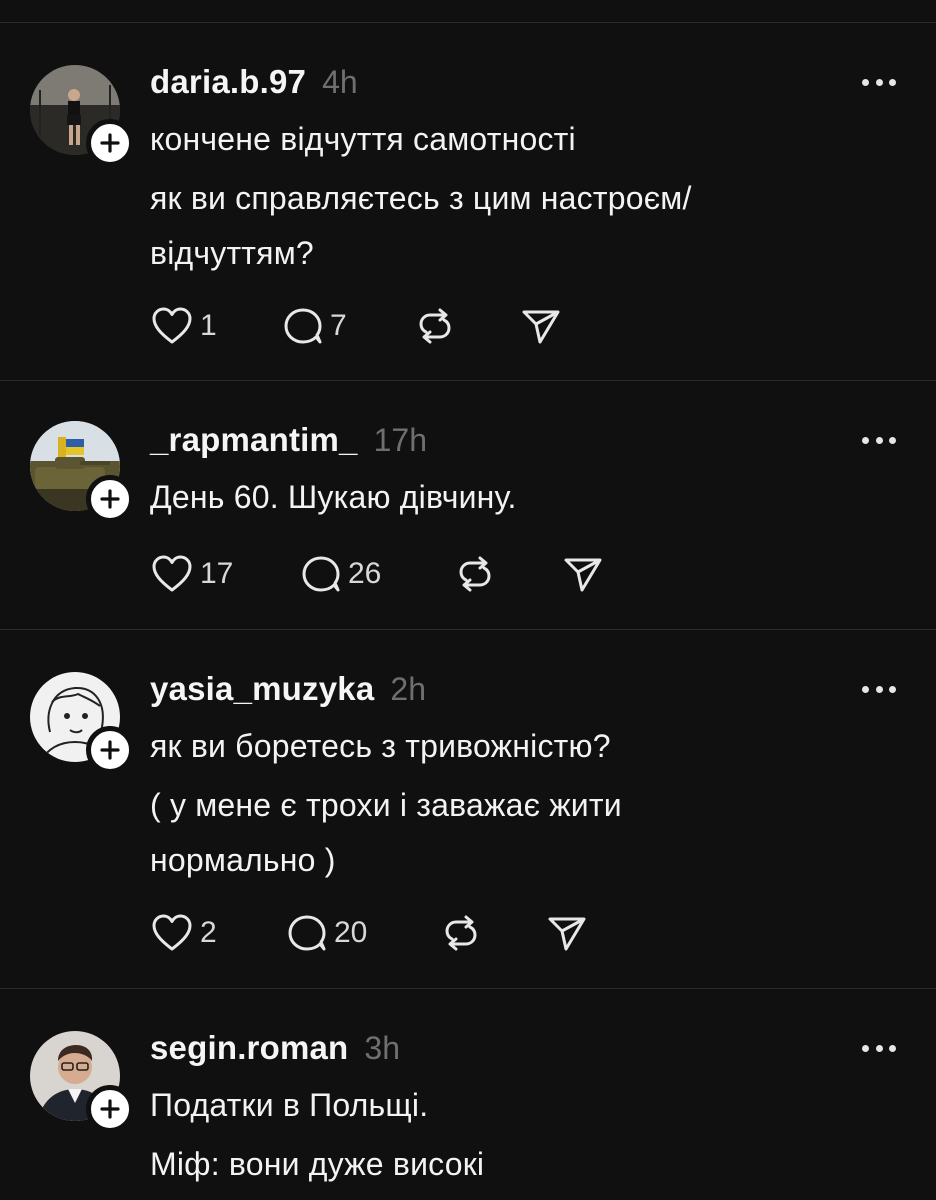 The width and height of the screenshot is (936, 1200). Describe the element at coordinates (400, 440) in the screenshot. I see `timestamp: 17h` at that location.